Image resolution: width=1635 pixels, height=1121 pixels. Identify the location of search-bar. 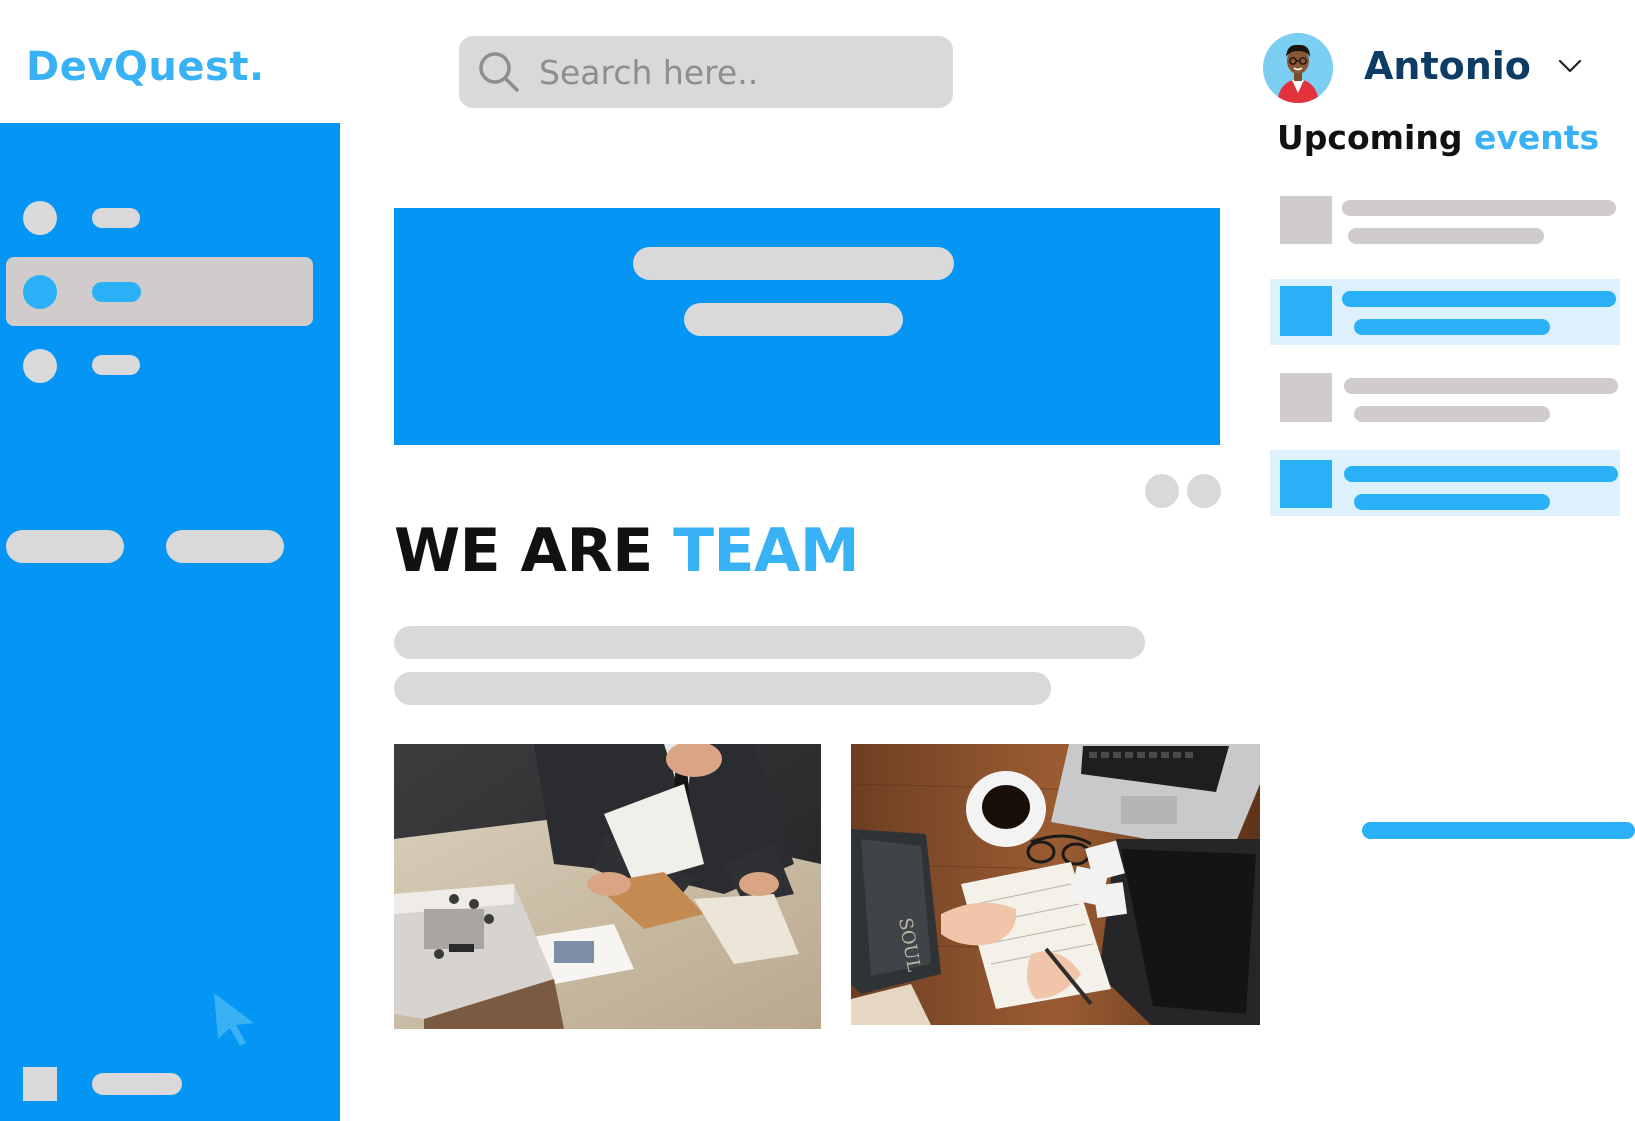
(706, 72).